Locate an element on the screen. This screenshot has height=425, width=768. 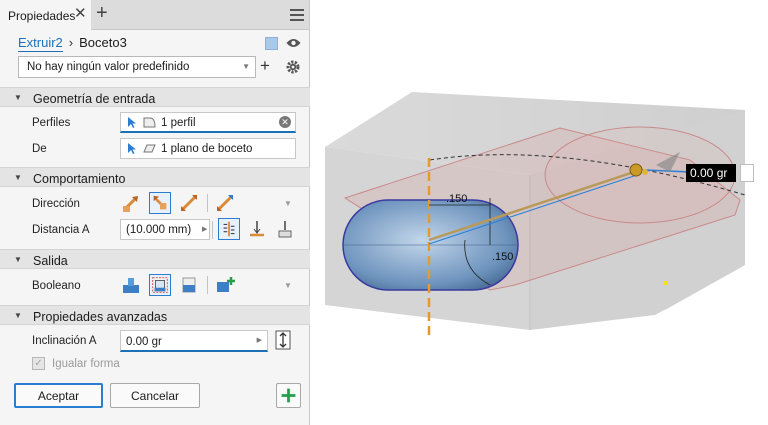
dimension-label-a: .150 is located at coordinates (456, 199).